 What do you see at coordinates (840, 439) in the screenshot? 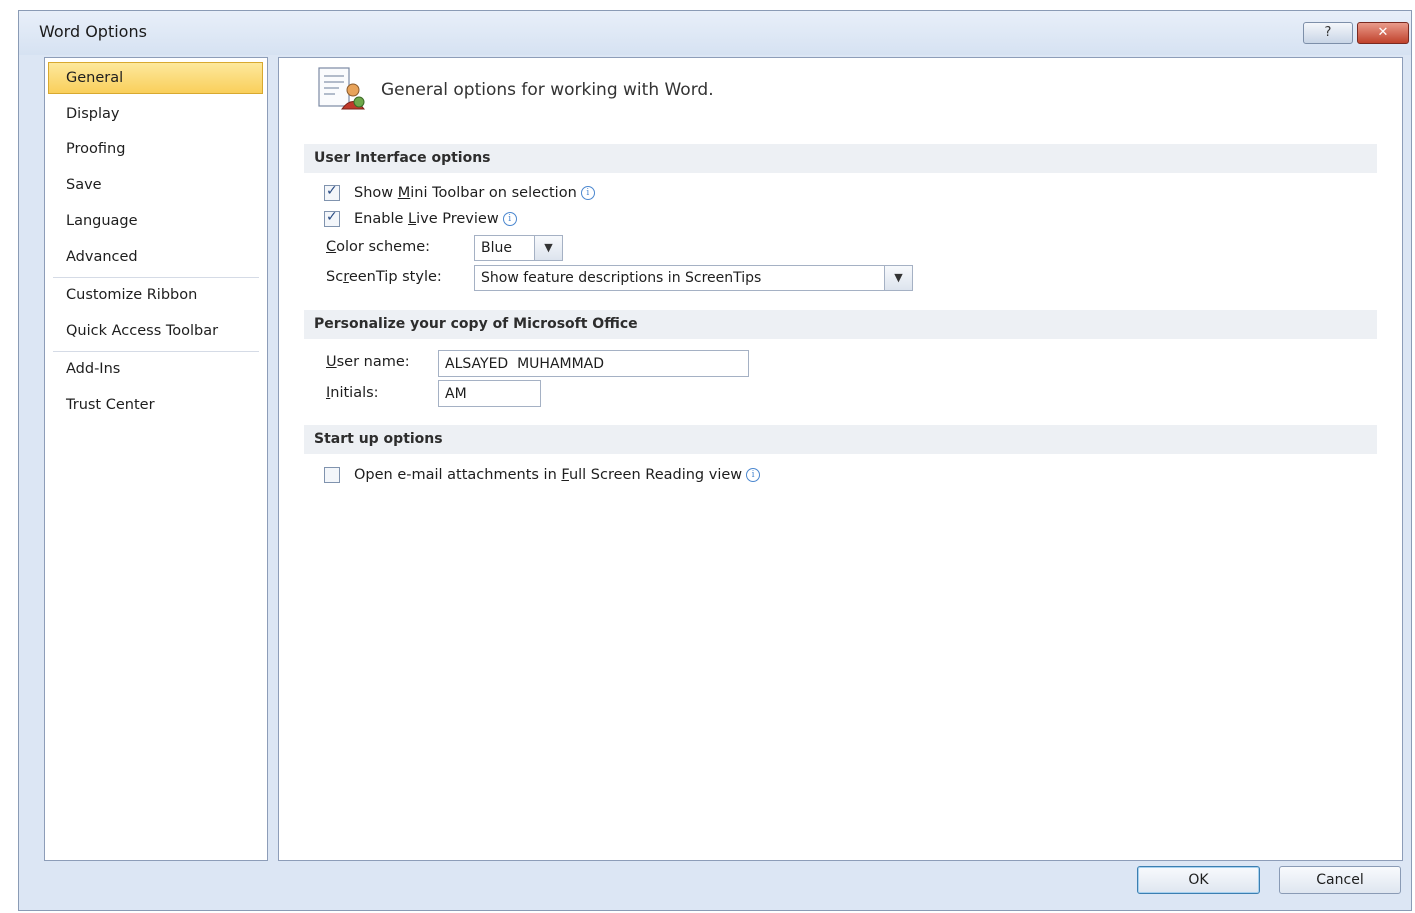
I see `section-header-startup: Start up options` at bounding box center [840, 439].